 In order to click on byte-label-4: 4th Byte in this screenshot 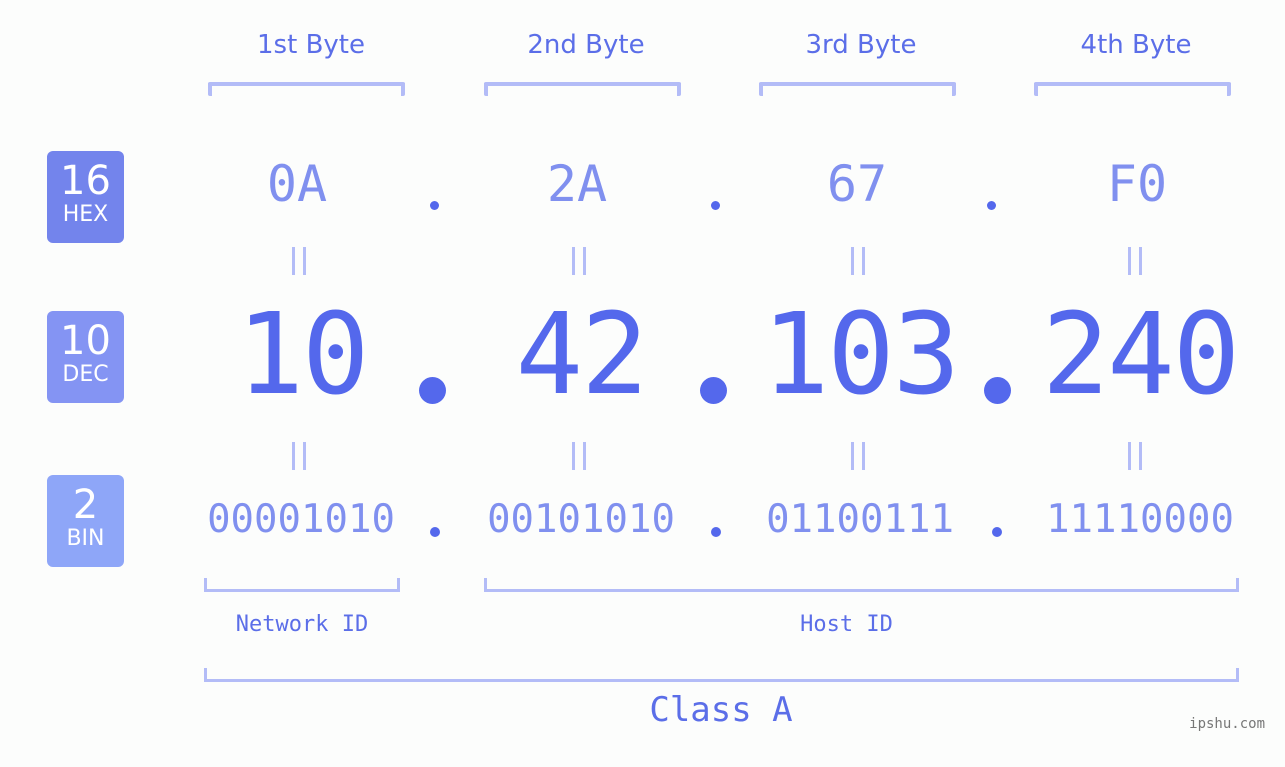, I will do `click(1136, 45)`.